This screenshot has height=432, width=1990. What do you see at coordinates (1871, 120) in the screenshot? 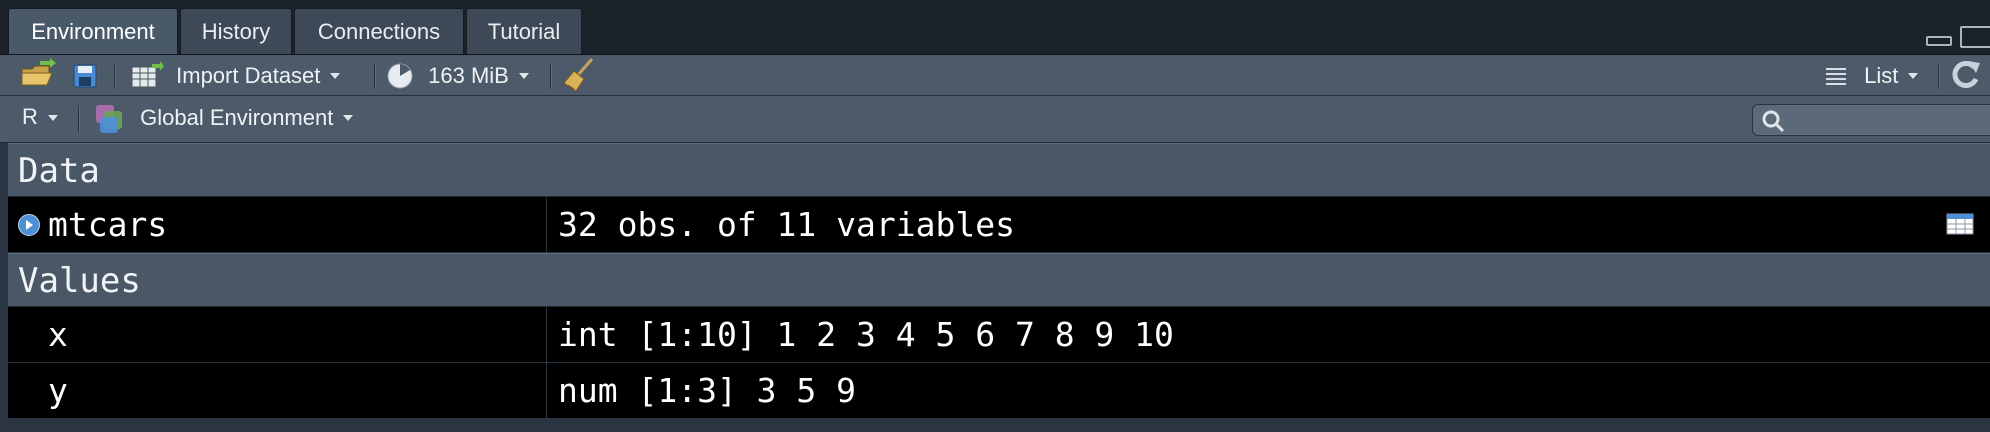
I see `search-input` at bounding box center [1871, 120].